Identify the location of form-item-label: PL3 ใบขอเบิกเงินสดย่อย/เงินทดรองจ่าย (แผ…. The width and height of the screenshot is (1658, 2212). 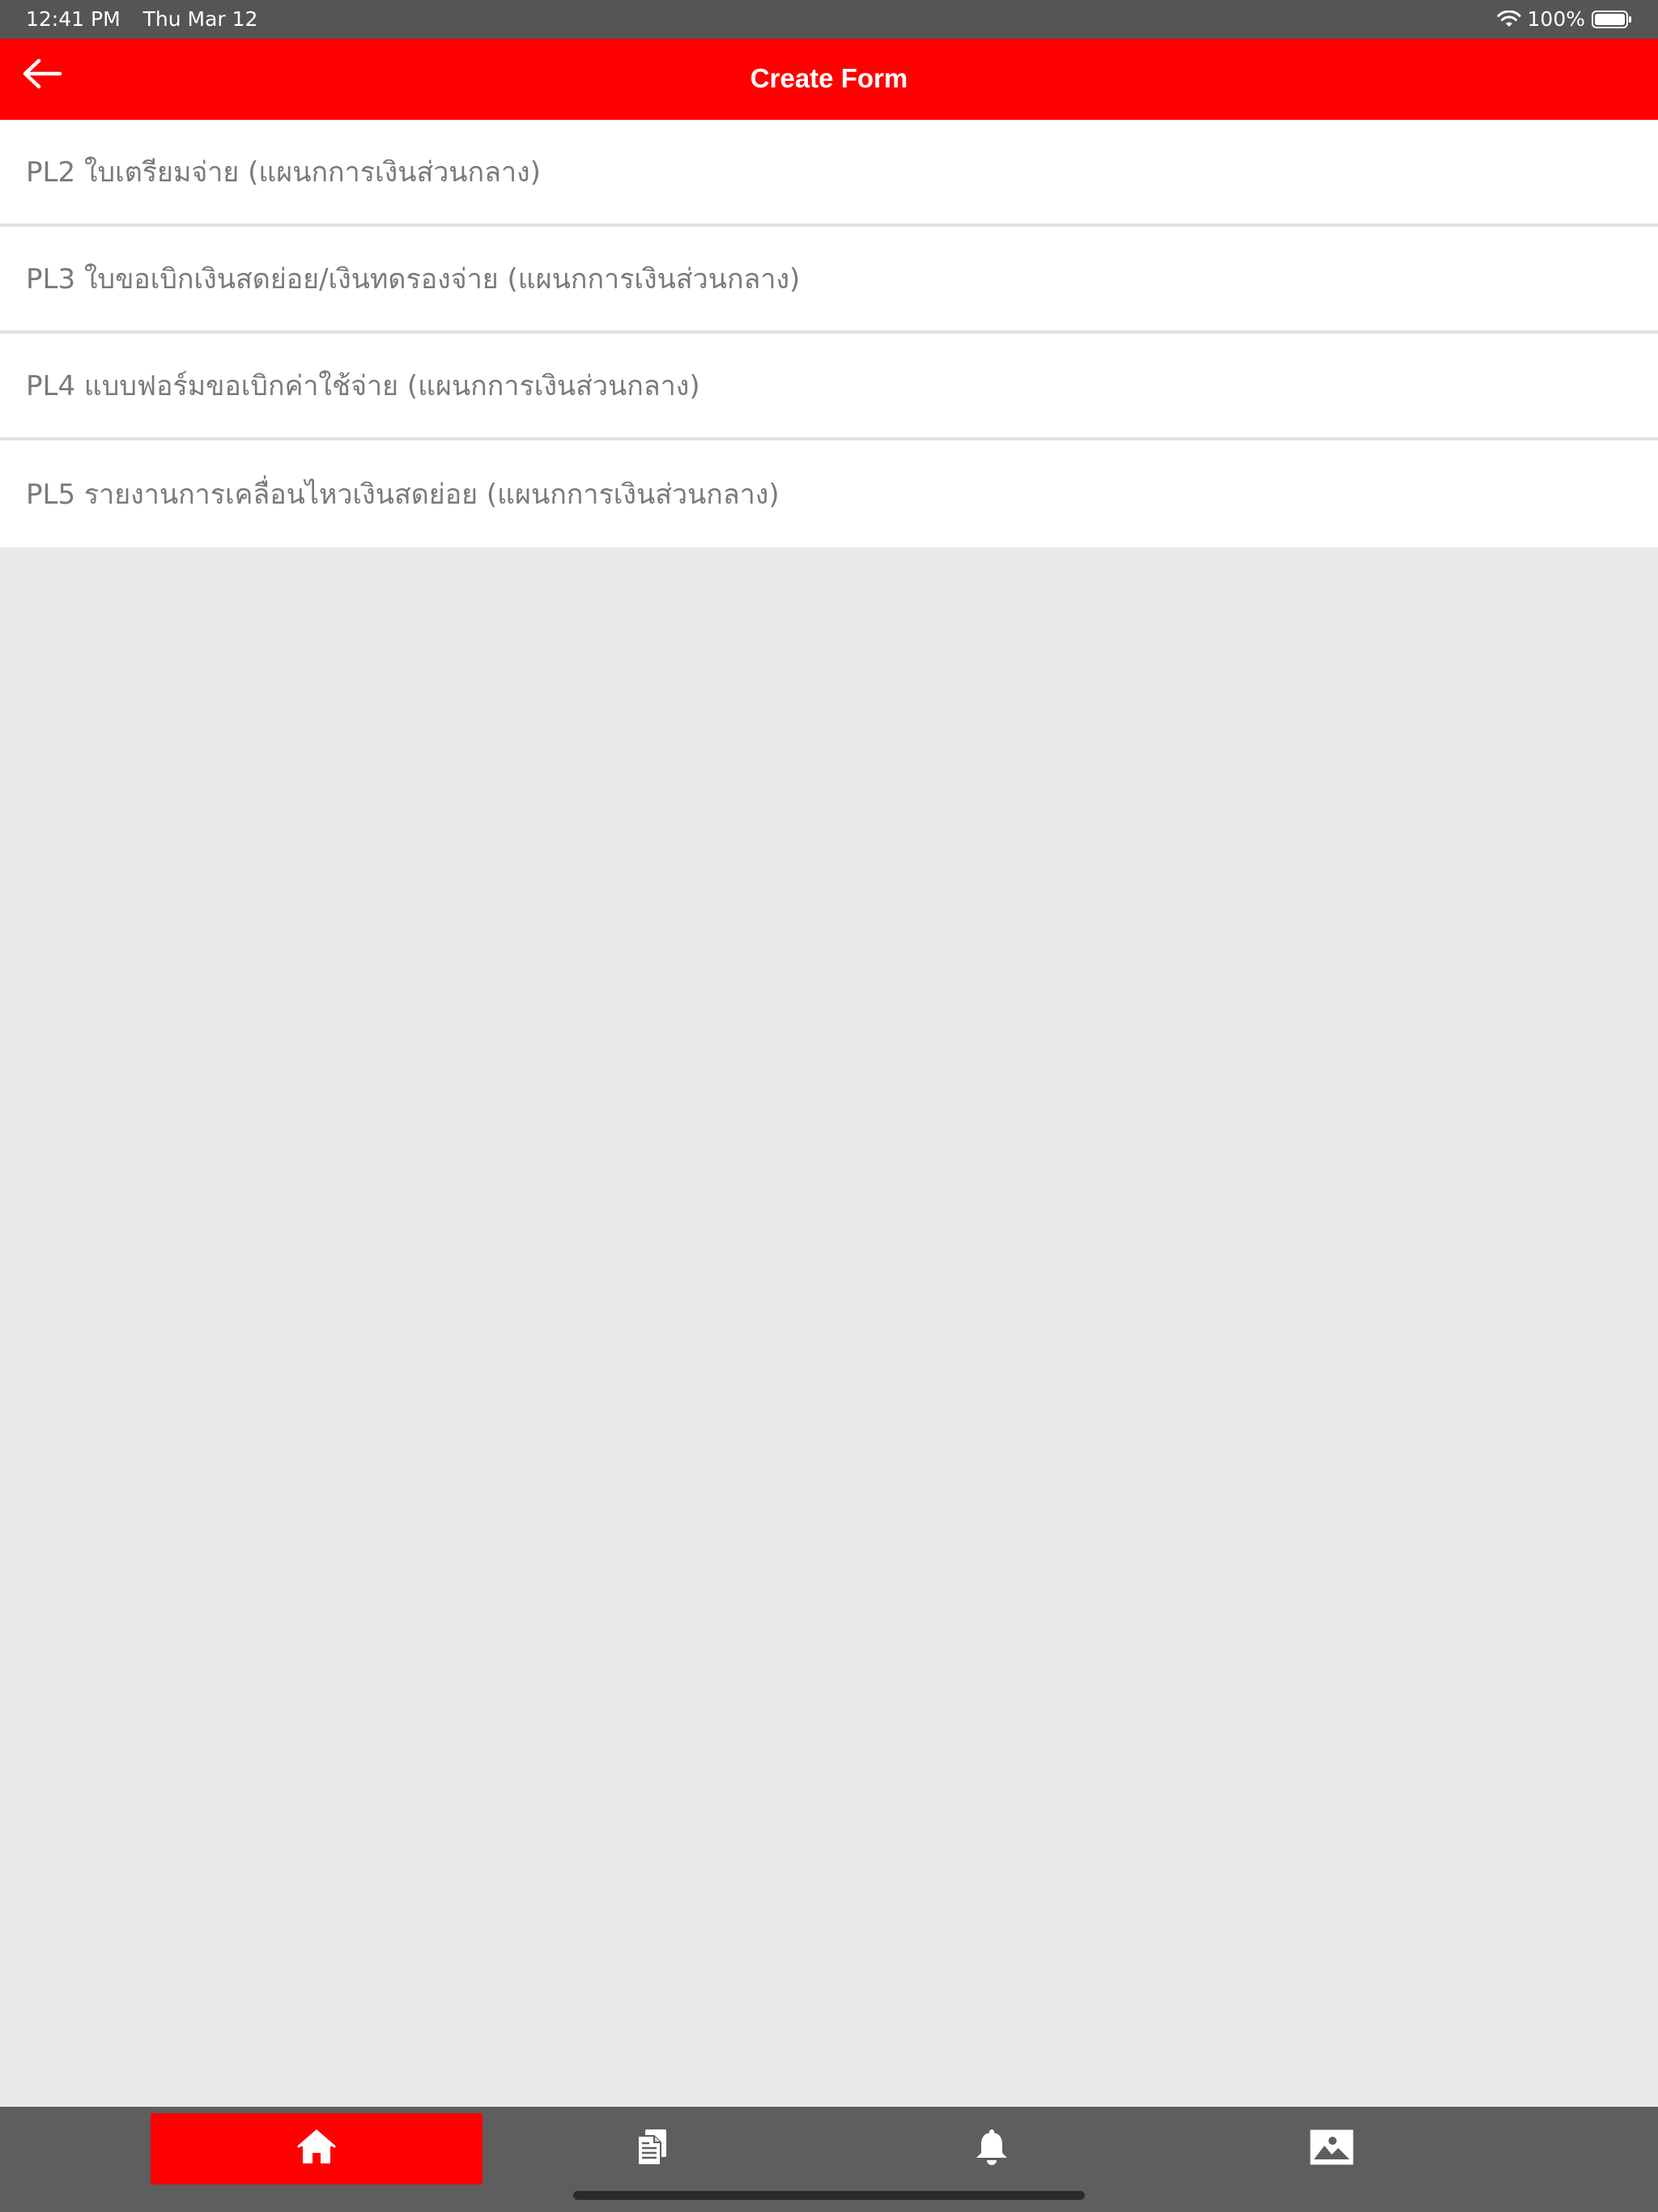
(413, 280).